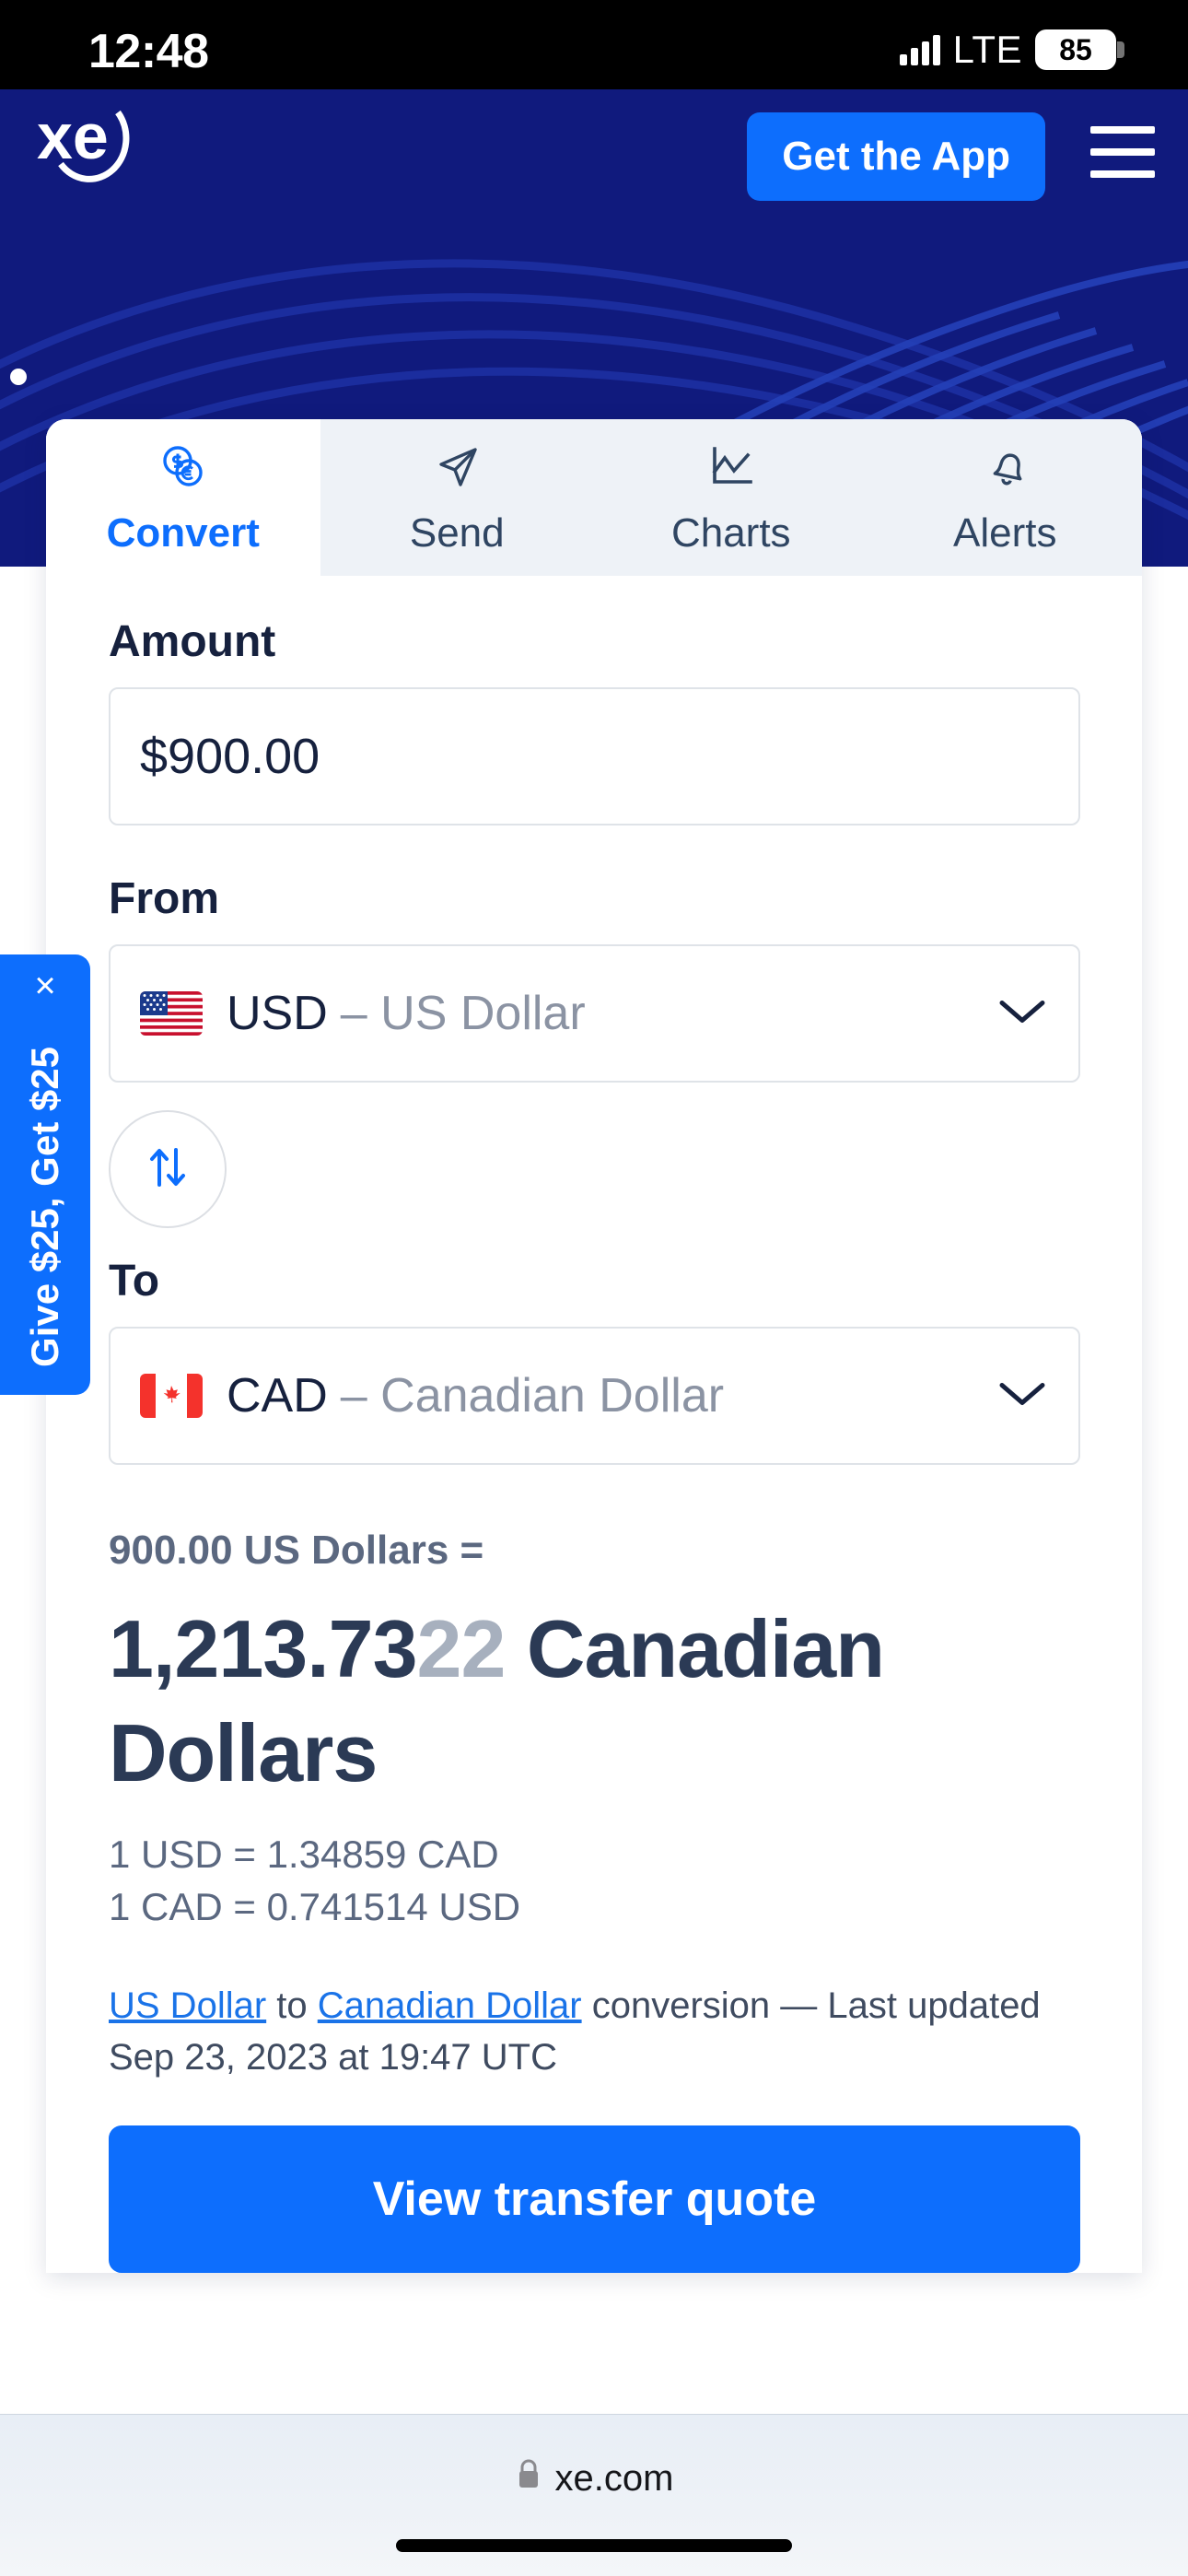 The width and height of the screenshot is (1188, 2576). I want to click on exchange-rates: 1 USD = 1.34859 CAD 1 CAD = 0.741514 USD, so click(594, 1881).